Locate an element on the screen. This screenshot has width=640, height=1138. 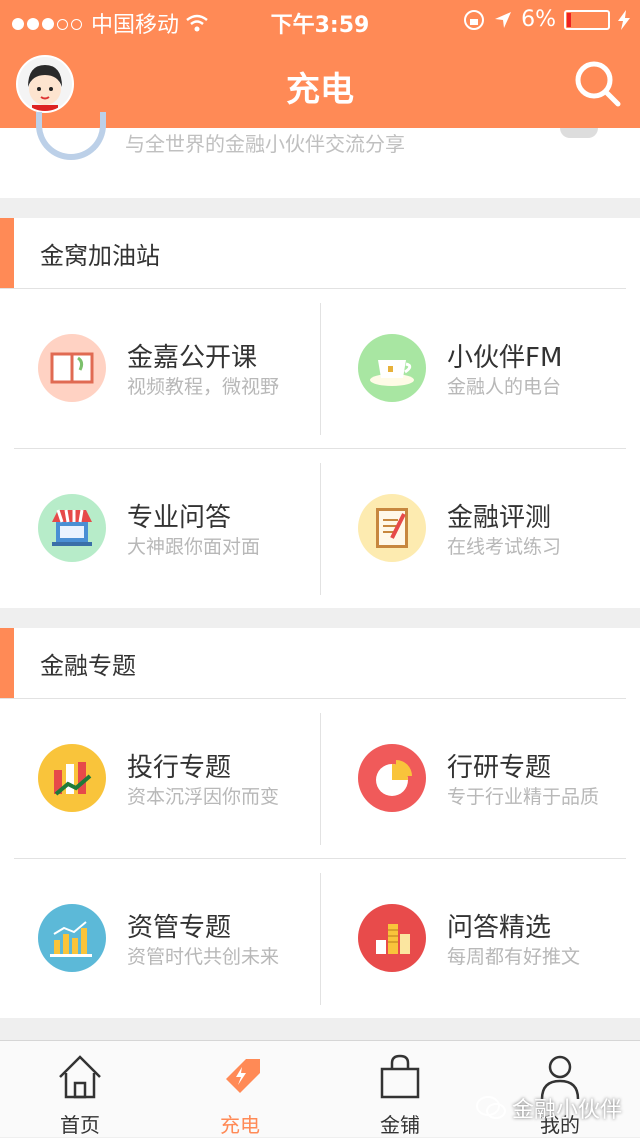
item-industry-research: 行研专题 专于行业精于品质 is located at coordinates (480, 779).